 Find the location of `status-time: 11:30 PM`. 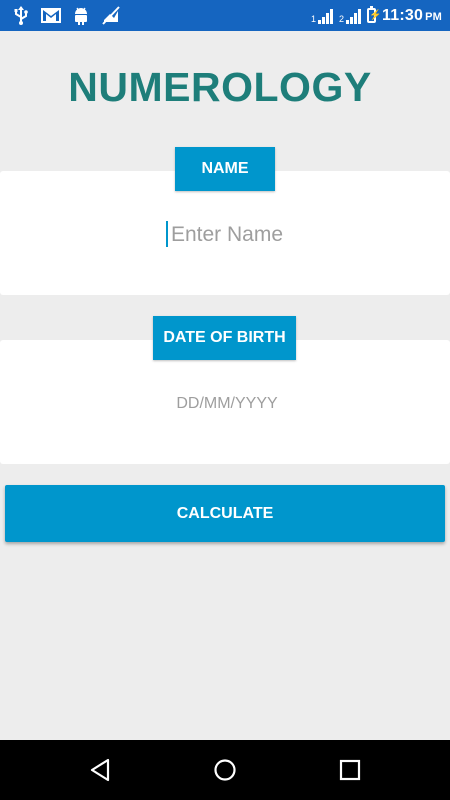

status-time: 11:30 PM is located at coordinates (412, 15).